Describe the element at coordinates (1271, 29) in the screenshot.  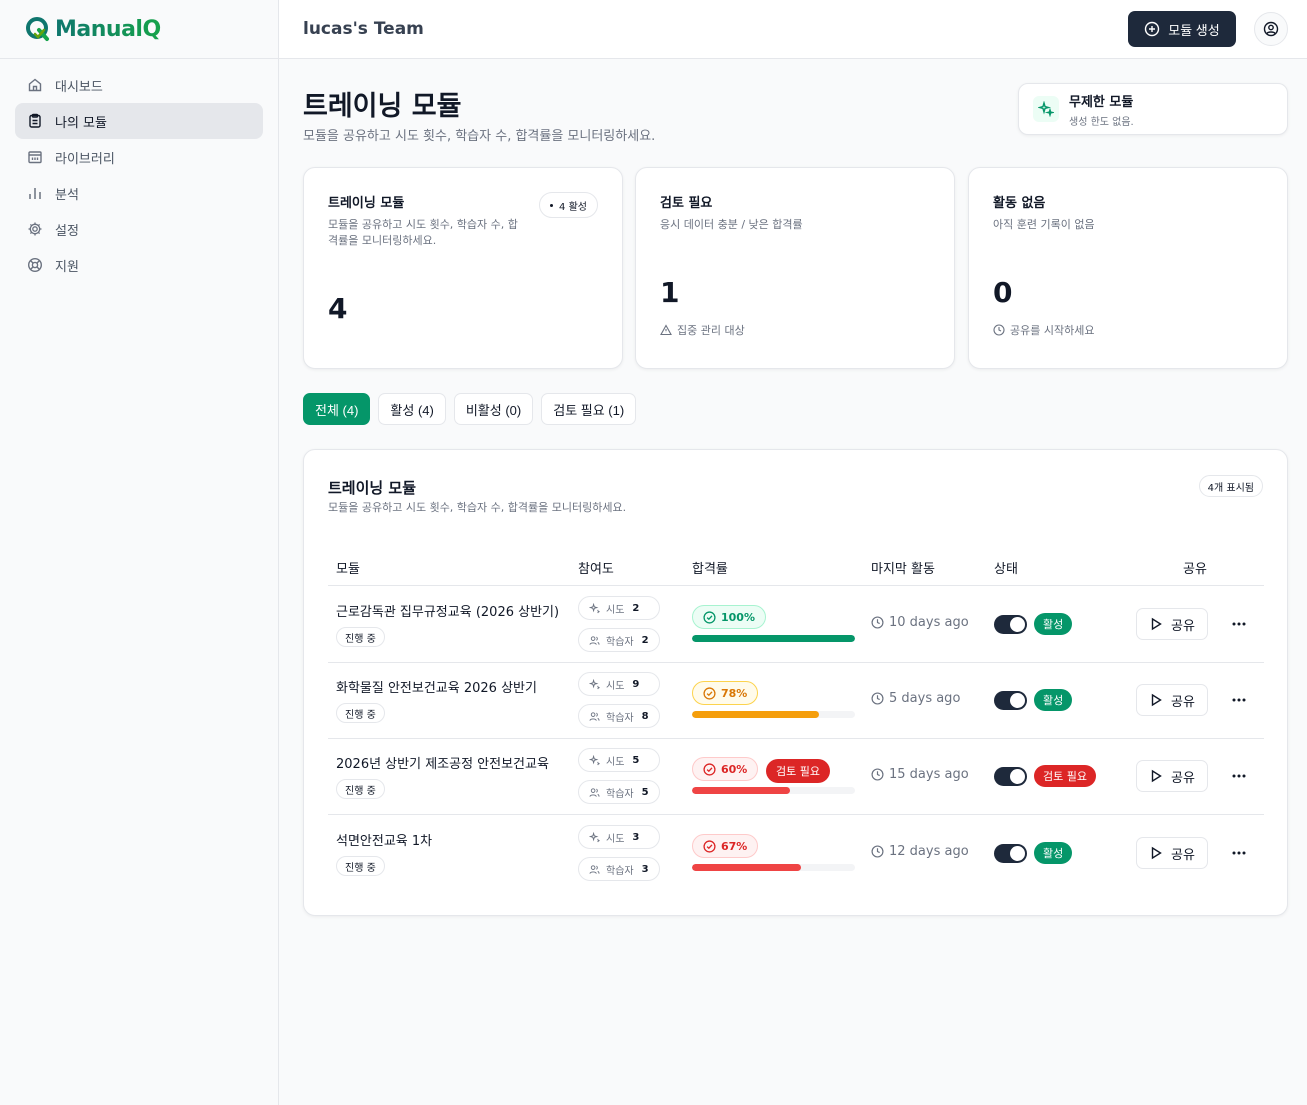
I see `user-menu-button` at that location.